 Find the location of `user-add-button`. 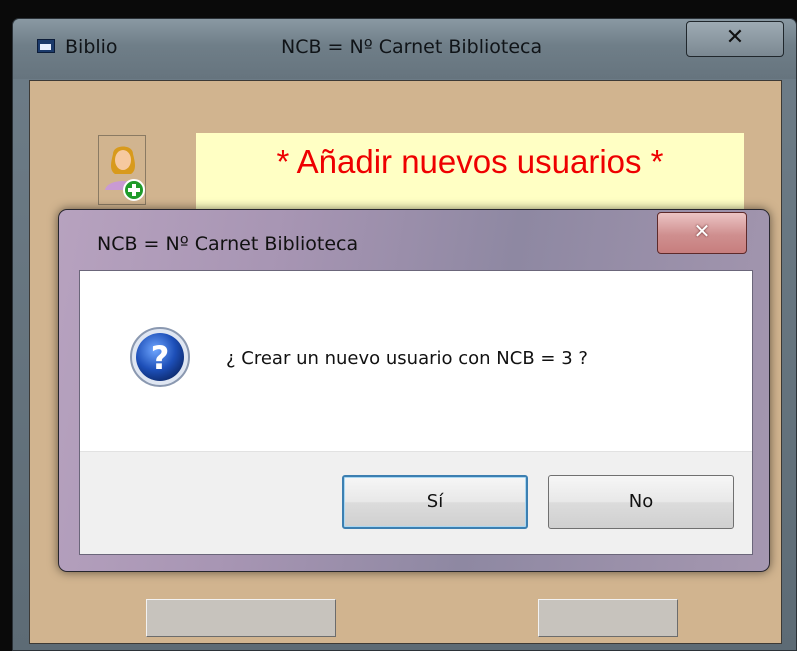

user-add-button is located at coordinates (122, 170).